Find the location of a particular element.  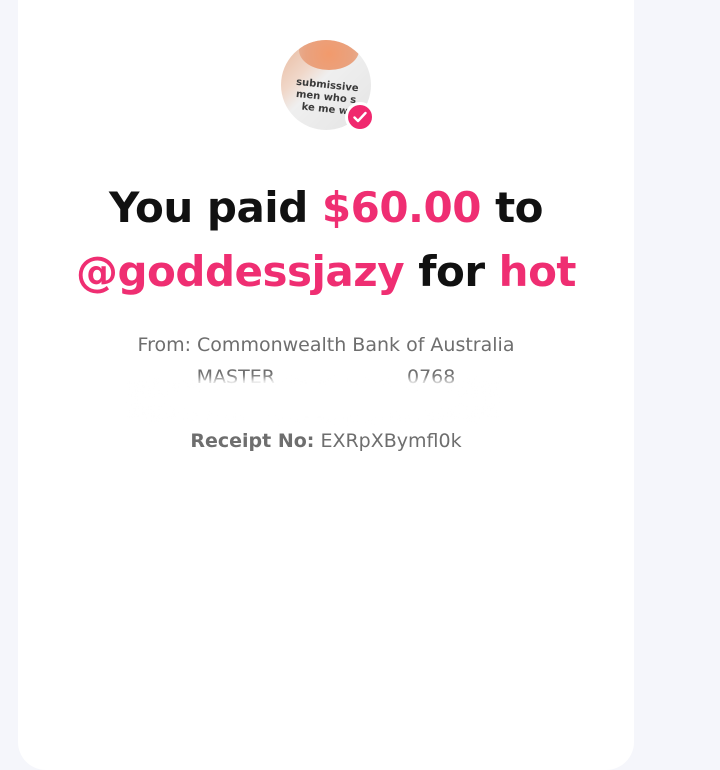

avatar-photo-skin is located at coordinates (329, 55).